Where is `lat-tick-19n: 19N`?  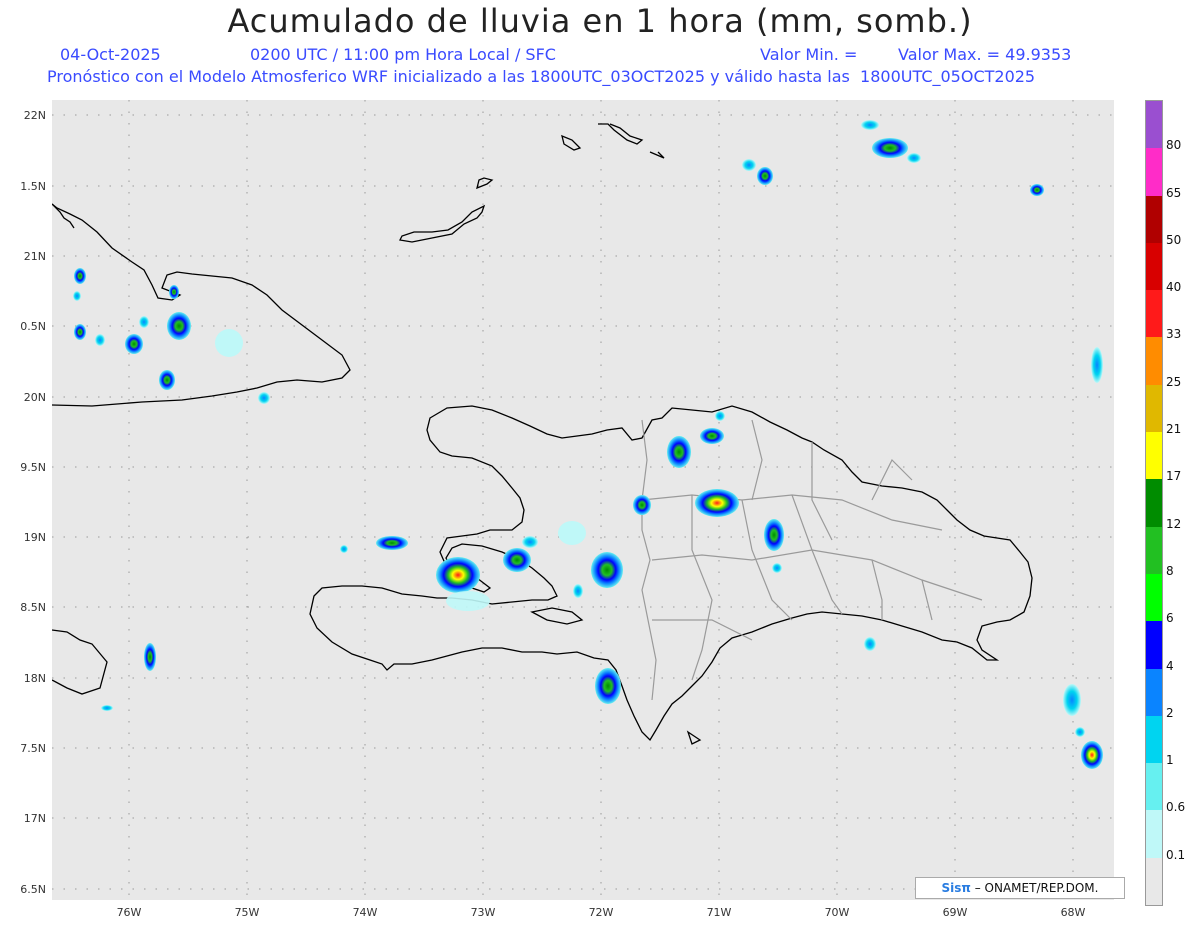 lat-tick-19n: 19N is located at coordinates (34, 537).